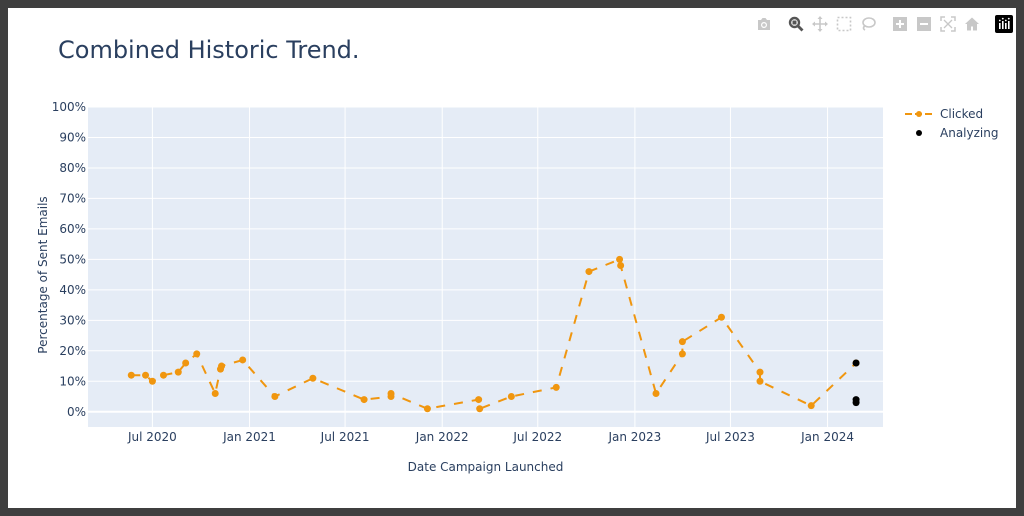 This screenshot has height=516, width=1024. What do you see at coordinates (72, 290) in the screenshot?
I see `y-tick-label: 40%` at bounding box center [72, 290].